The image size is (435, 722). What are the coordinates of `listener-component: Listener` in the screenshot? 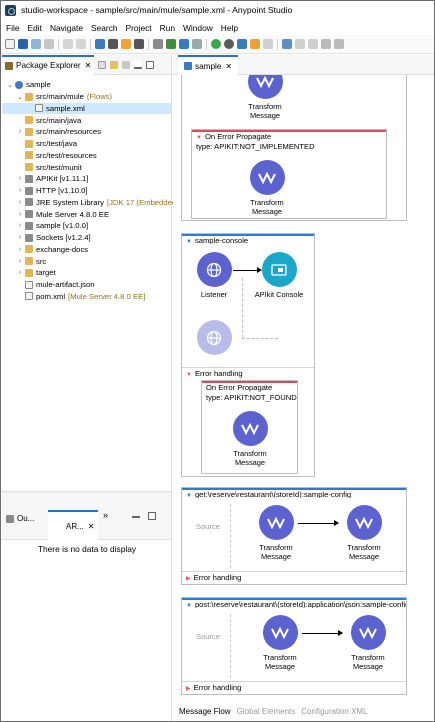 It's located at (214, 275).